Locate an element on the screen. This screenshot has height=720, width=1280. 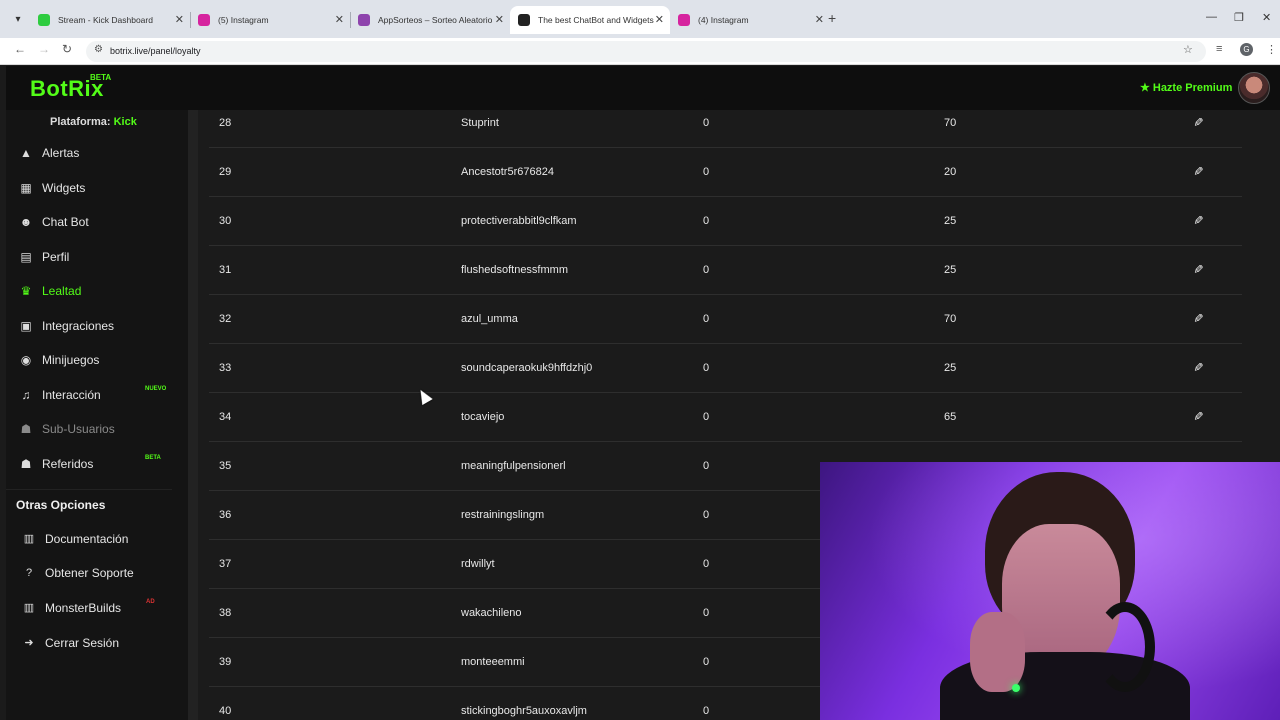
row-username: soundcaperaokuk9hffdzhj0 is located at coordinates (527, 368).